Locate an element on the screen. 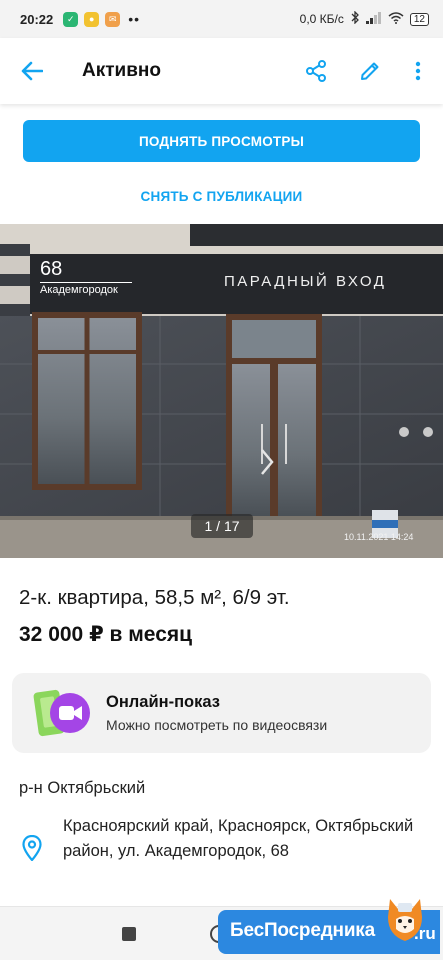  online-show-subtitle: Можно посмотреть по видеосвязи is located at coordinates (217, 725).